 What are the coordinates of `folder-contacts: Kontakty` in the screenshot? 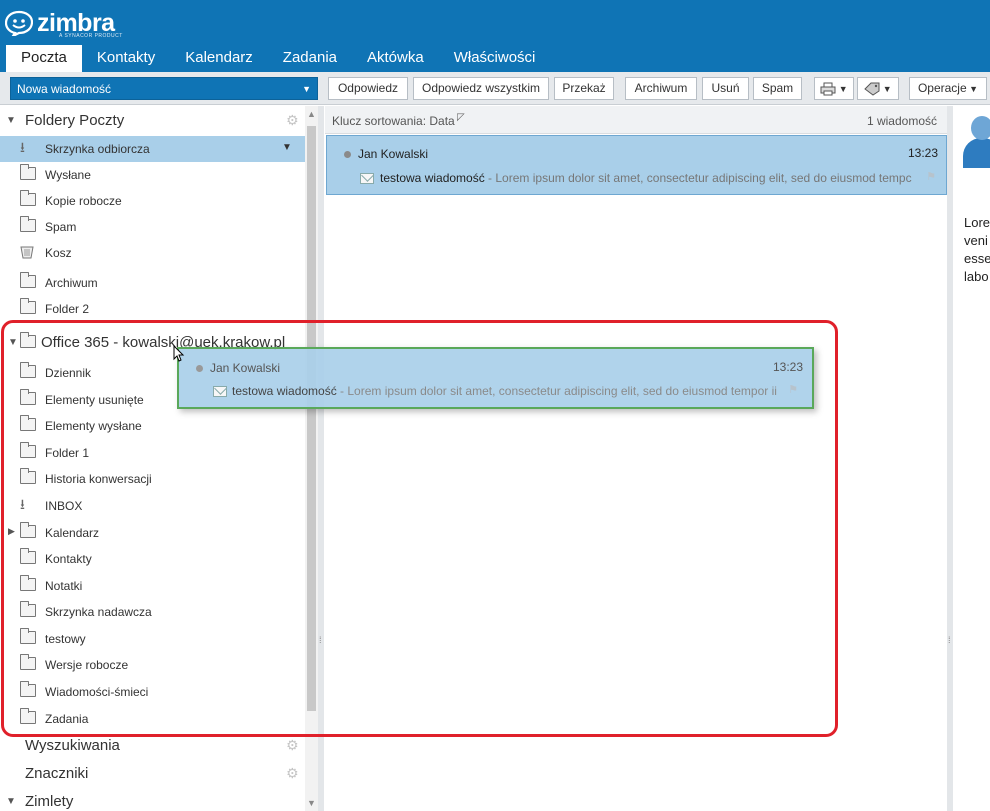 It's located at (152, 559).